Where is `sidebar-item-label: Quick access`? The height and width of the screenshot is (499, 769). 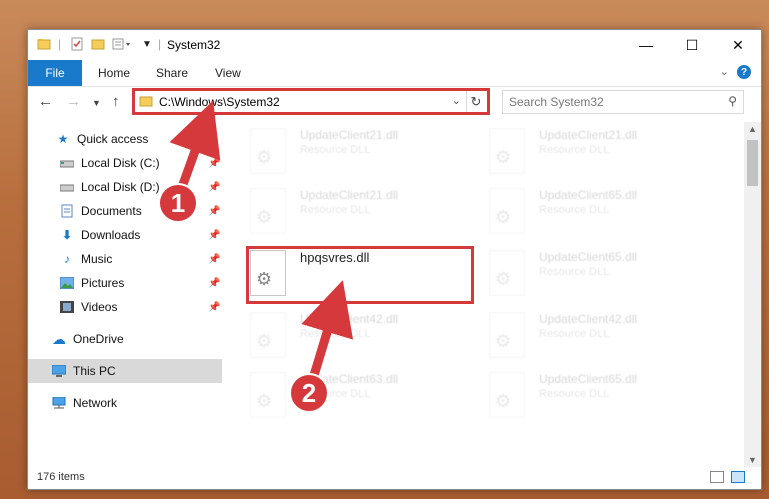 sidebar-item-label: Quick access is located at coordinates (113, 139).